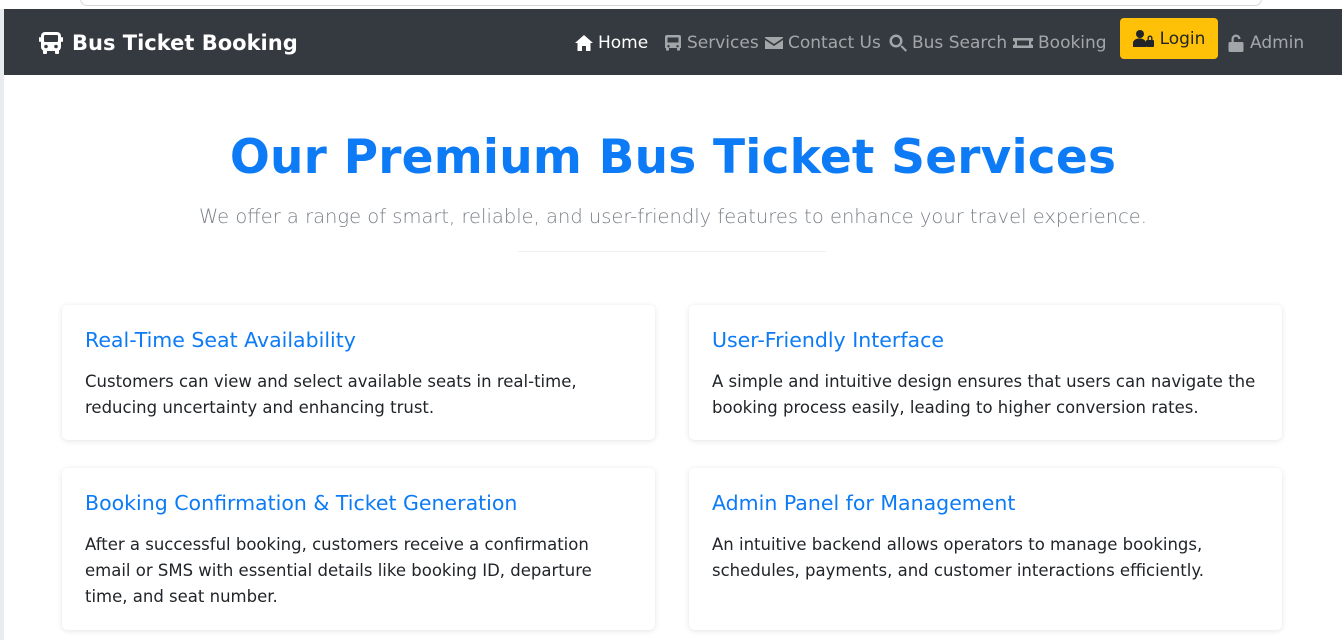  Describe the element at coordinates (673, 157) in the screenshot. I see `page-title: Our Premium Bus Ticket Services` at that location.